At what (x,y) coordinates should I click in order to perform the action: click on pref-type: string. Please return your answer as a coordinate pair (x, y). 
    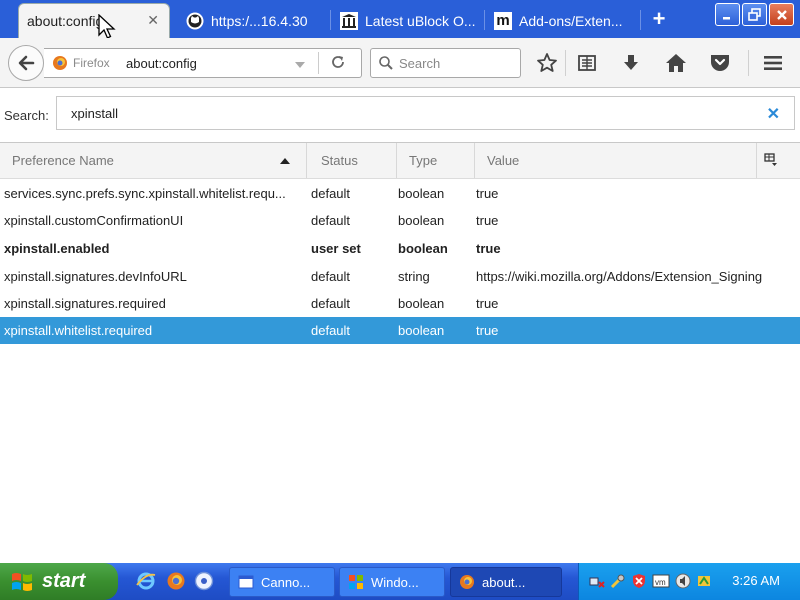
    Looking at the image, I should click on (414, 276).